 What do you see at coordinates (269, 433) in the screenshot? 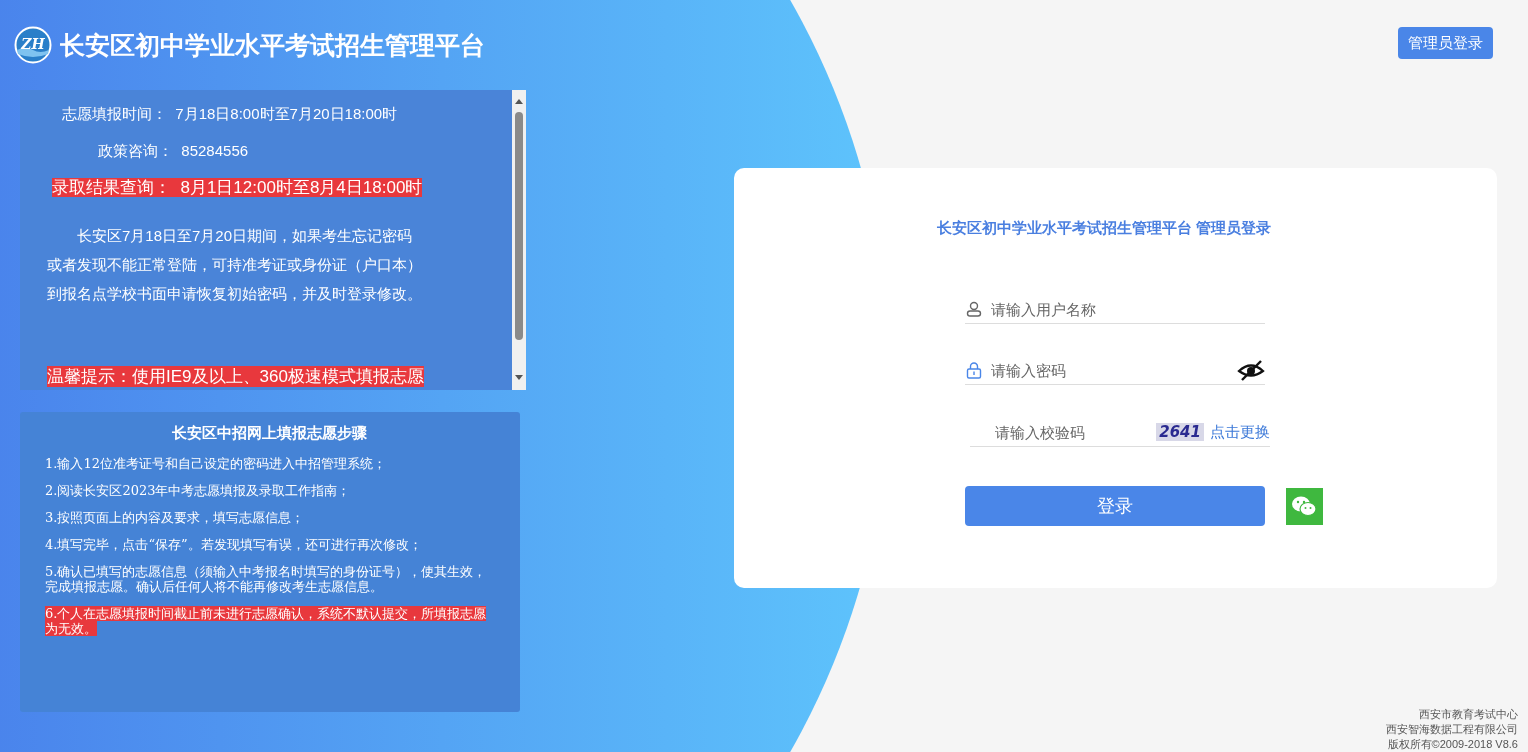
I see `steps-title: 长安区中招网上填报志愿步骤` at bounding box center [269, 433].